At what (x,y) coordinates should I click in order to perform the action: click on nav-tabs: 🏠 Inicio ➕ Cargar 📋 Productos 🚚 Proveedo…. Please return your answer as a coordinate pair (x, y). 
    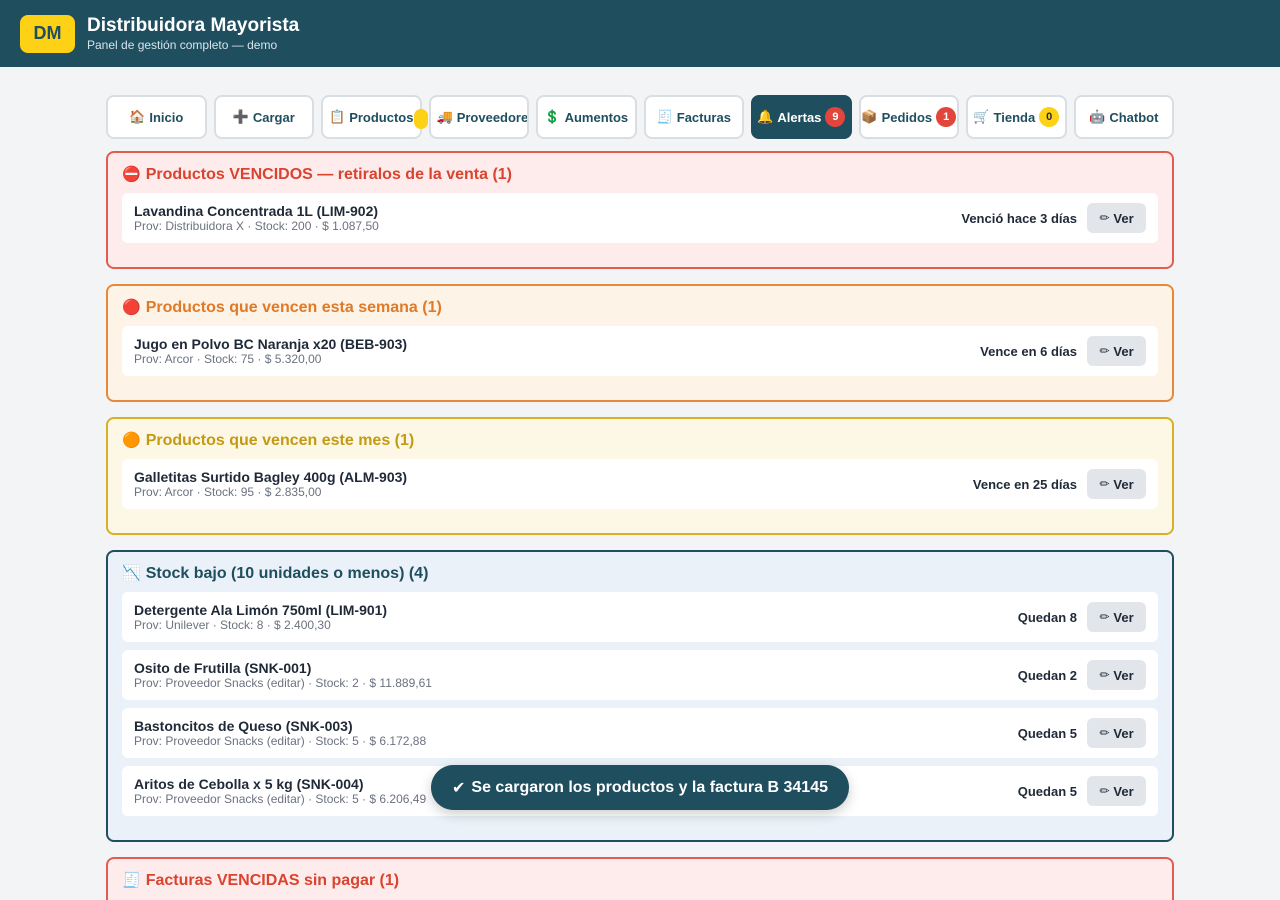
    Looking at the image, I should click on (640, 117).